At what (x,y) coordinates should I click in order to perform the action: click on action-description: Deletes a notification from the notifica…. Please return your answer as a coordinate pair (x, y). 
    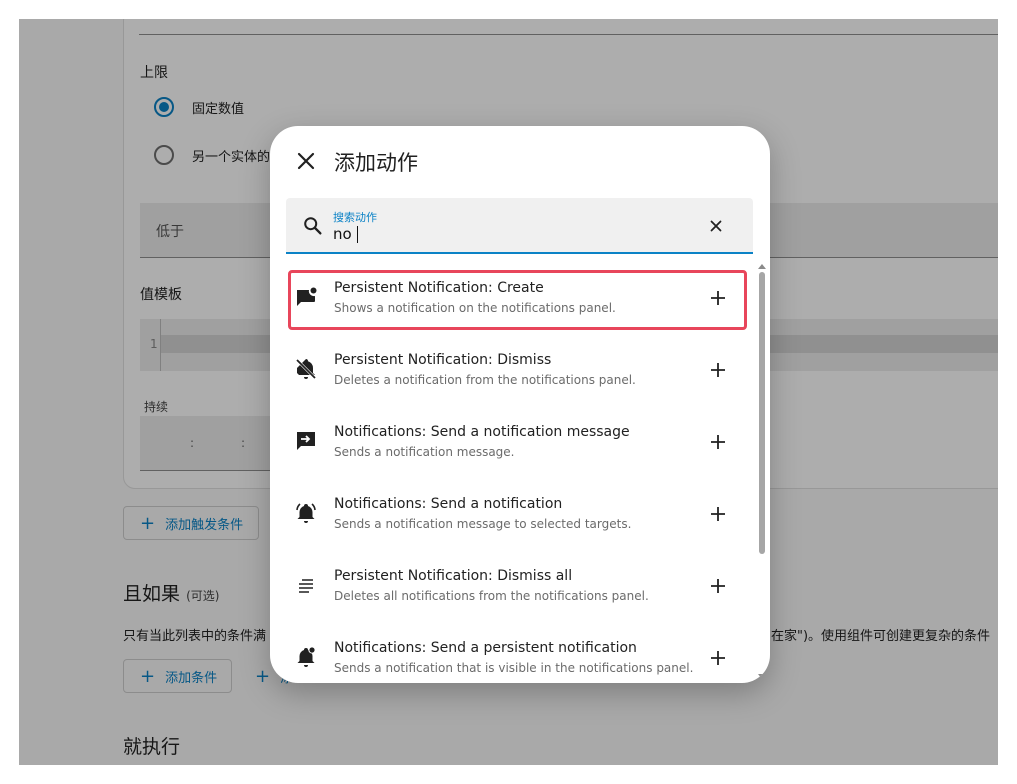
    Looking at the image, I should click on (485, 380).